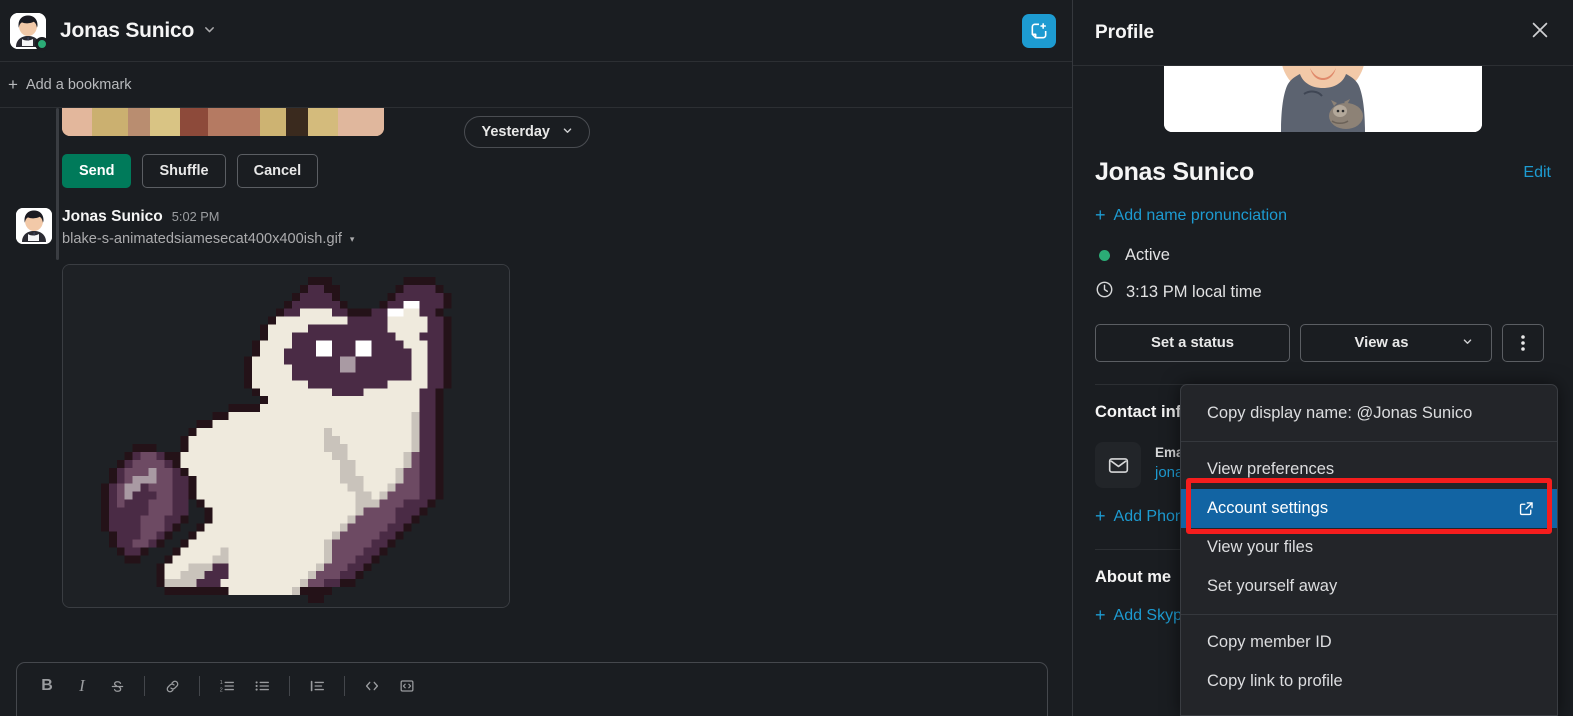  Describe the element at coordinates (1369, 586) in the screenshot. I see `menu-item-set-yourself-away: Set yourself away` at that location.